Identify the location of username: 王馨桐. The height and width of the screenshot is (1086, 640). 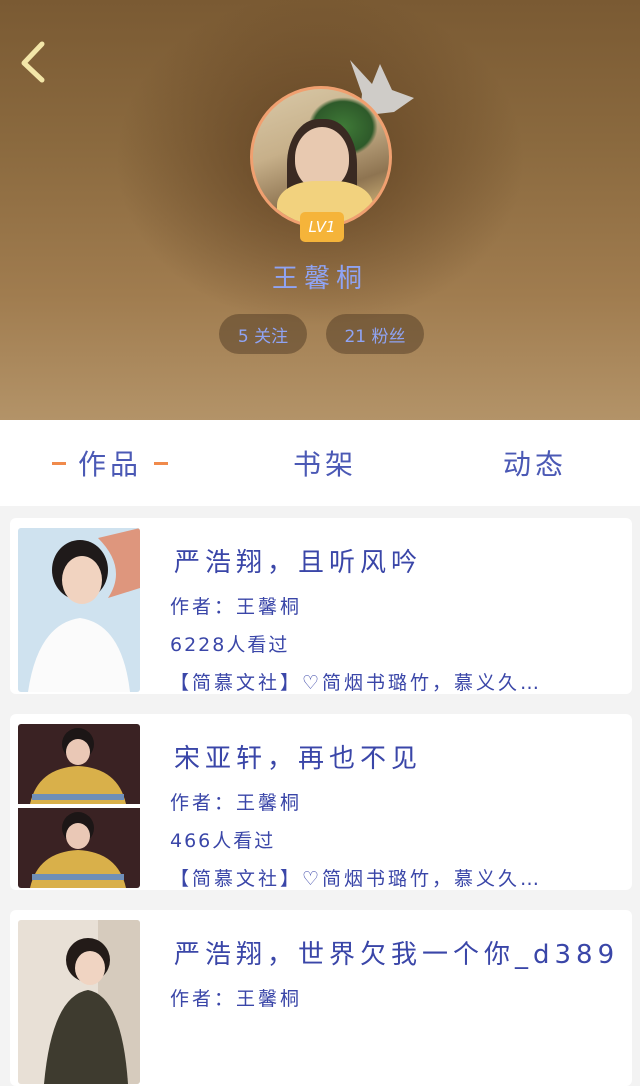
(319, 279).